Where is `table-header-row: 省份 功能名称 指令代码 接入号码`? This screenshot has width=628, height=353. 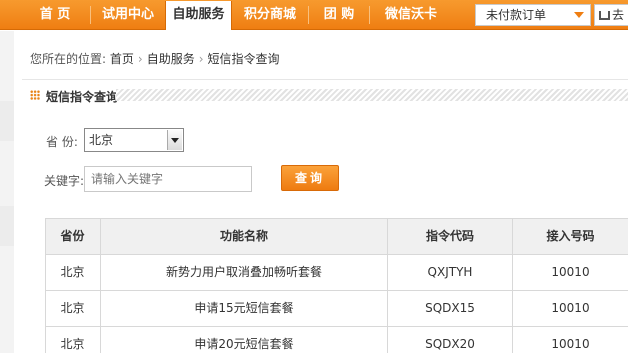
table-header-row: 省份 功能名称 指令代码 接入号码 is located at coordinates (336, 236).